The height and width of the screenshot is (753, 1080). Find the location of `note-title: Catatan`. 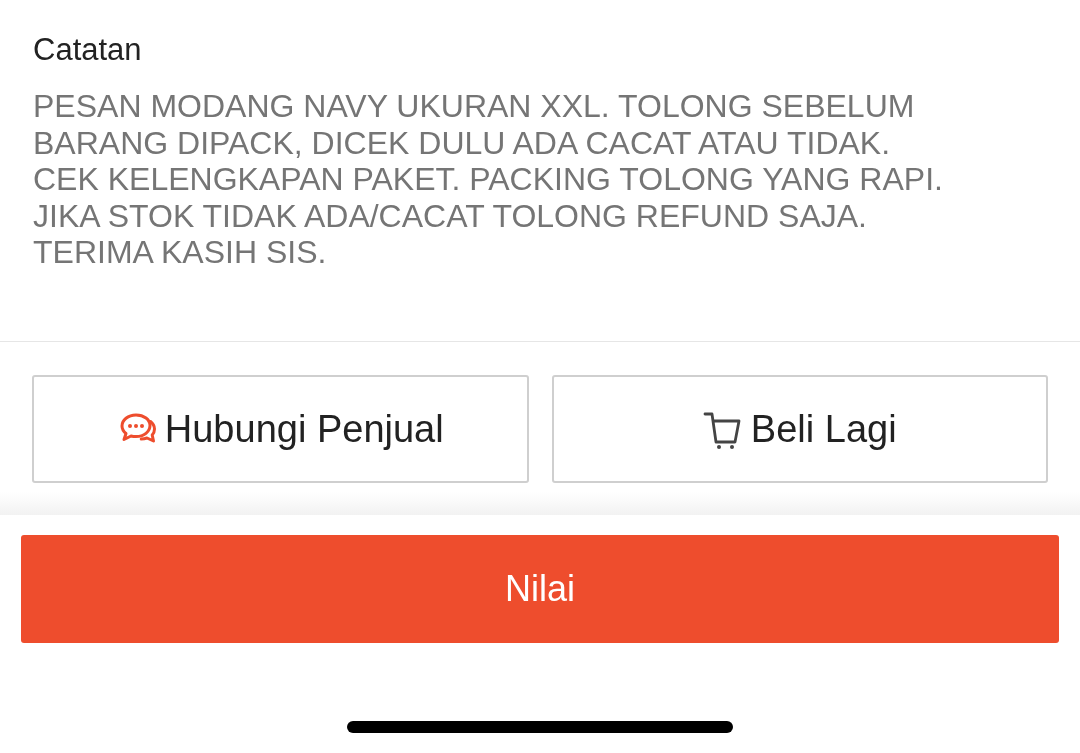

note-title: Catatan is located at coordinates (88, 50).